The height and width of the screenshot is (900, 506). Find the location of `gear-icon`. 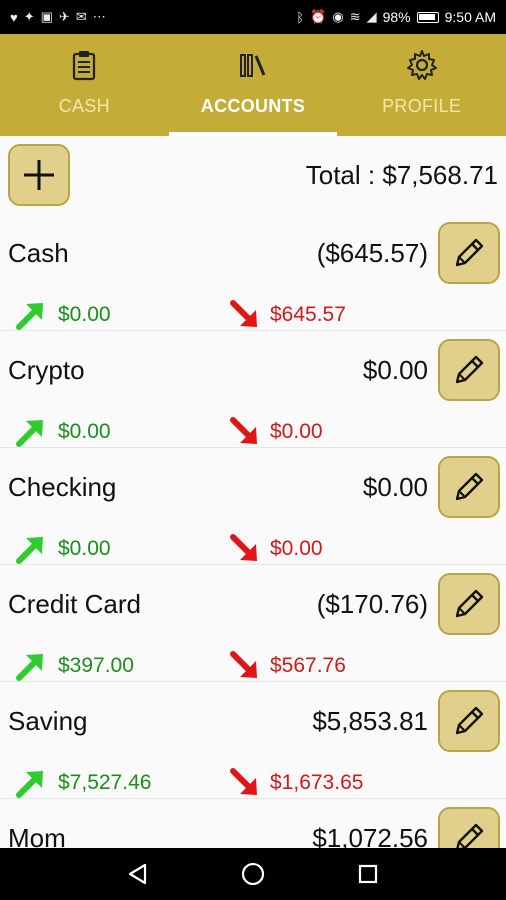

gear-icon is located at coordinates (421, 65).